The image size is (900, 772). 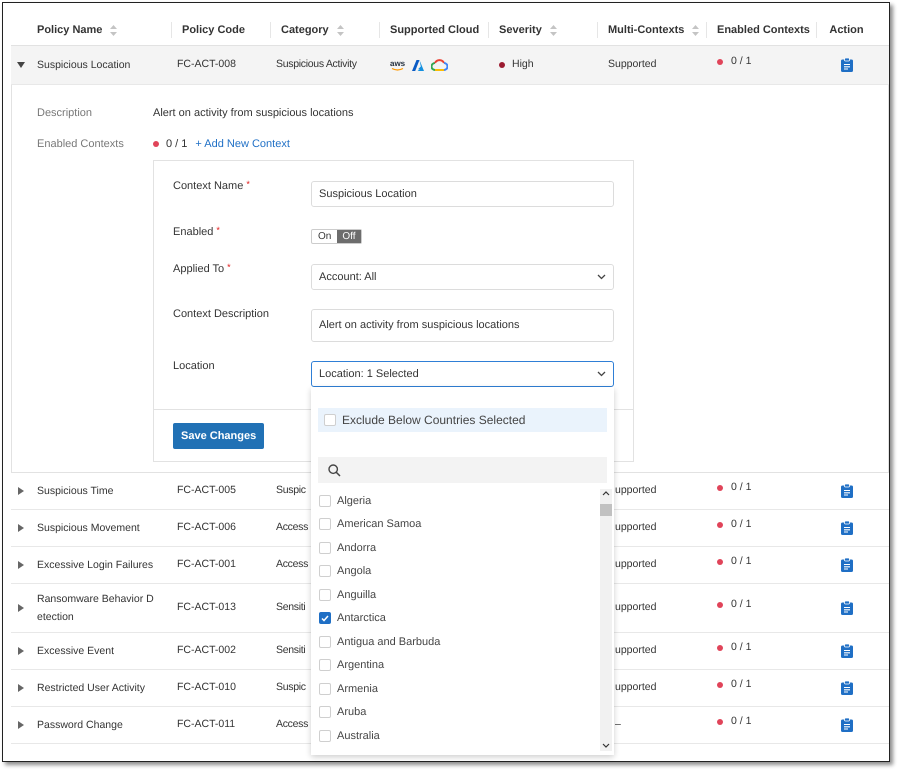 I want to click on category-cell: Suspicious Activity, so click(x=316, y=64).